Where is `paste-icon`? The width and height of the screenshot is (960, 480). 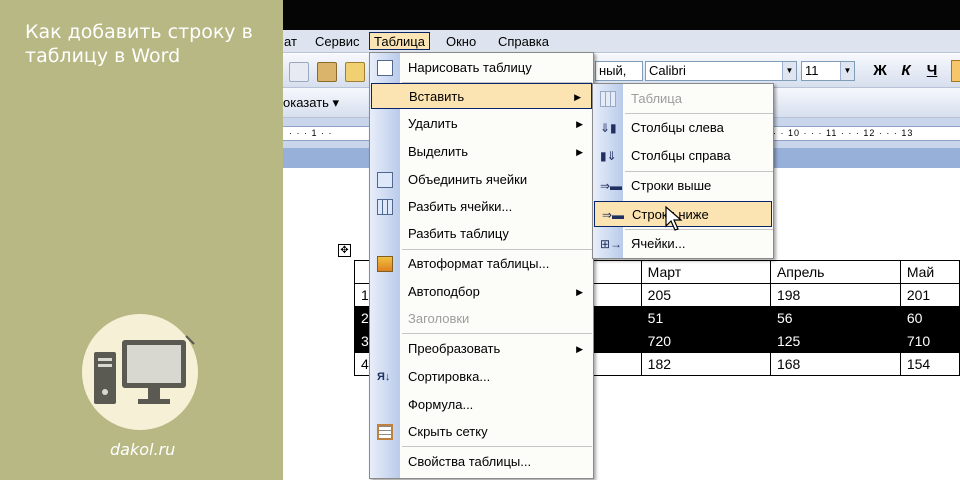
paste-icon is located at coordinates (327, 72).